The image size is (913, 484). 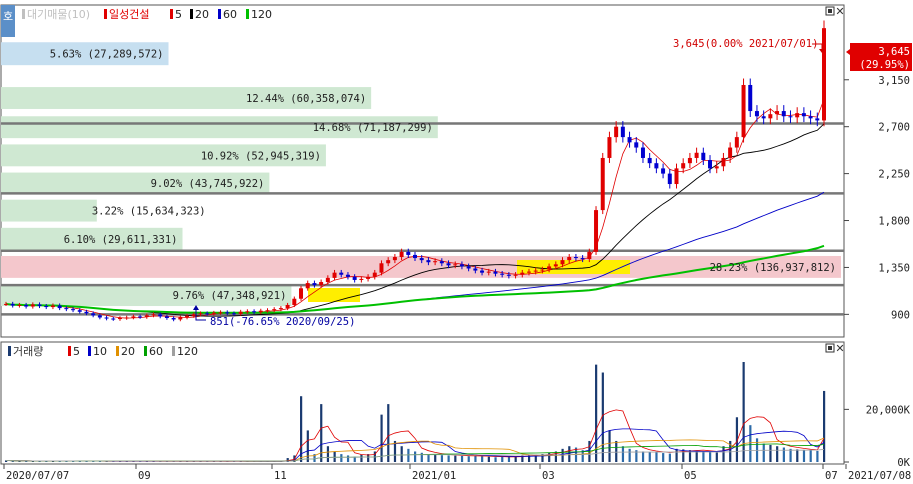 What do you see at coordinates (230, 296) in the screenshot?
I see `supply-zone-label: 9.76% (47,348,921)` at bounding box center [230, 296].